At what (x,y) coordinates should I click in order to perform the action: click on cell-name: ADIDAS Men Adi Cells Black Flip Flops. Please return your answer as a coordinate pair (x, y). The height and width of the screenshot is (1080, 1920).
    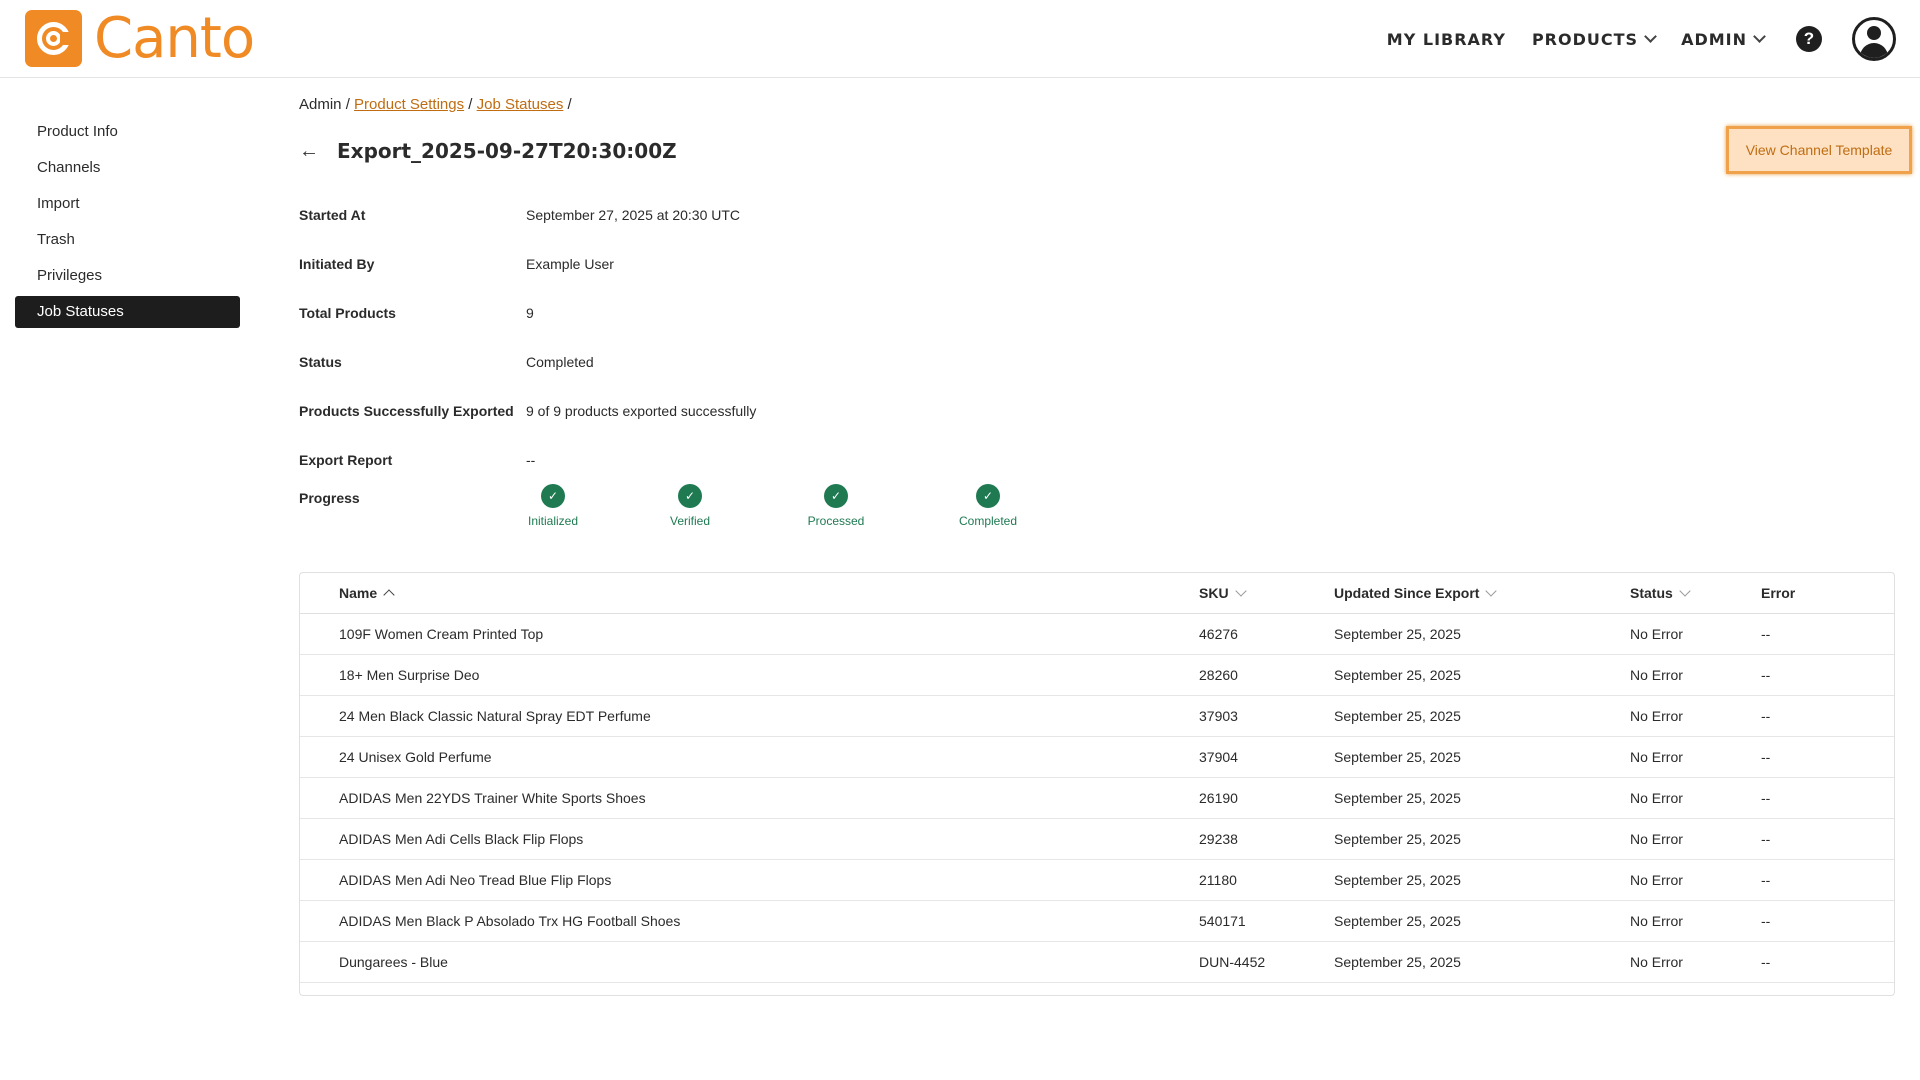
    Looking at the image, I should click on (749, 839).